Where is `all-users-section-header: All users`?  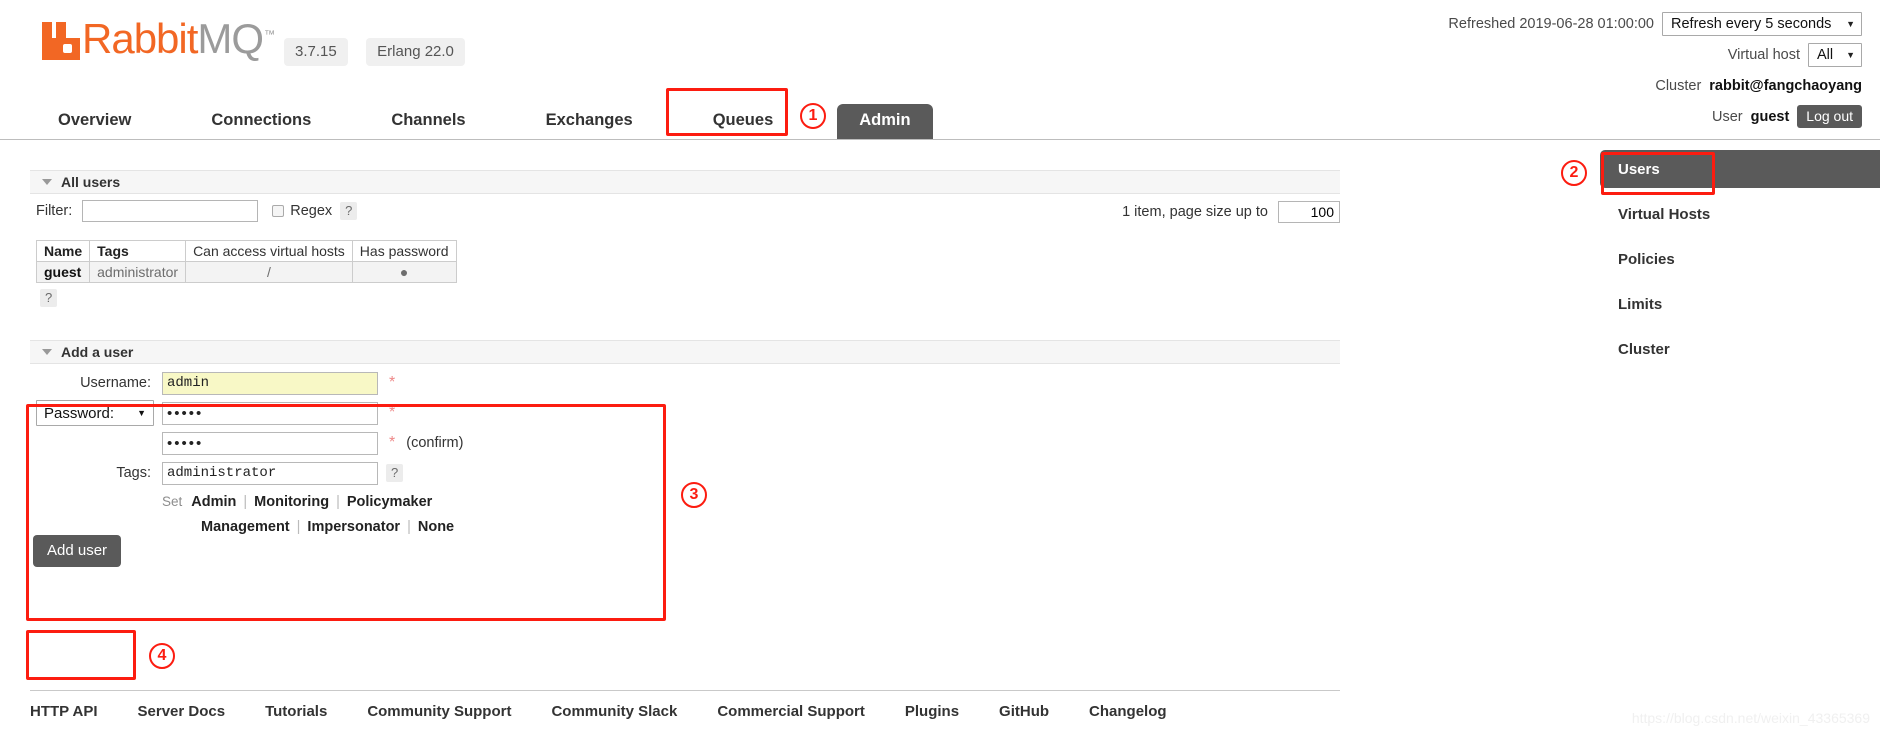 all-users-section-header: All users is located at coordinates (685, 182).